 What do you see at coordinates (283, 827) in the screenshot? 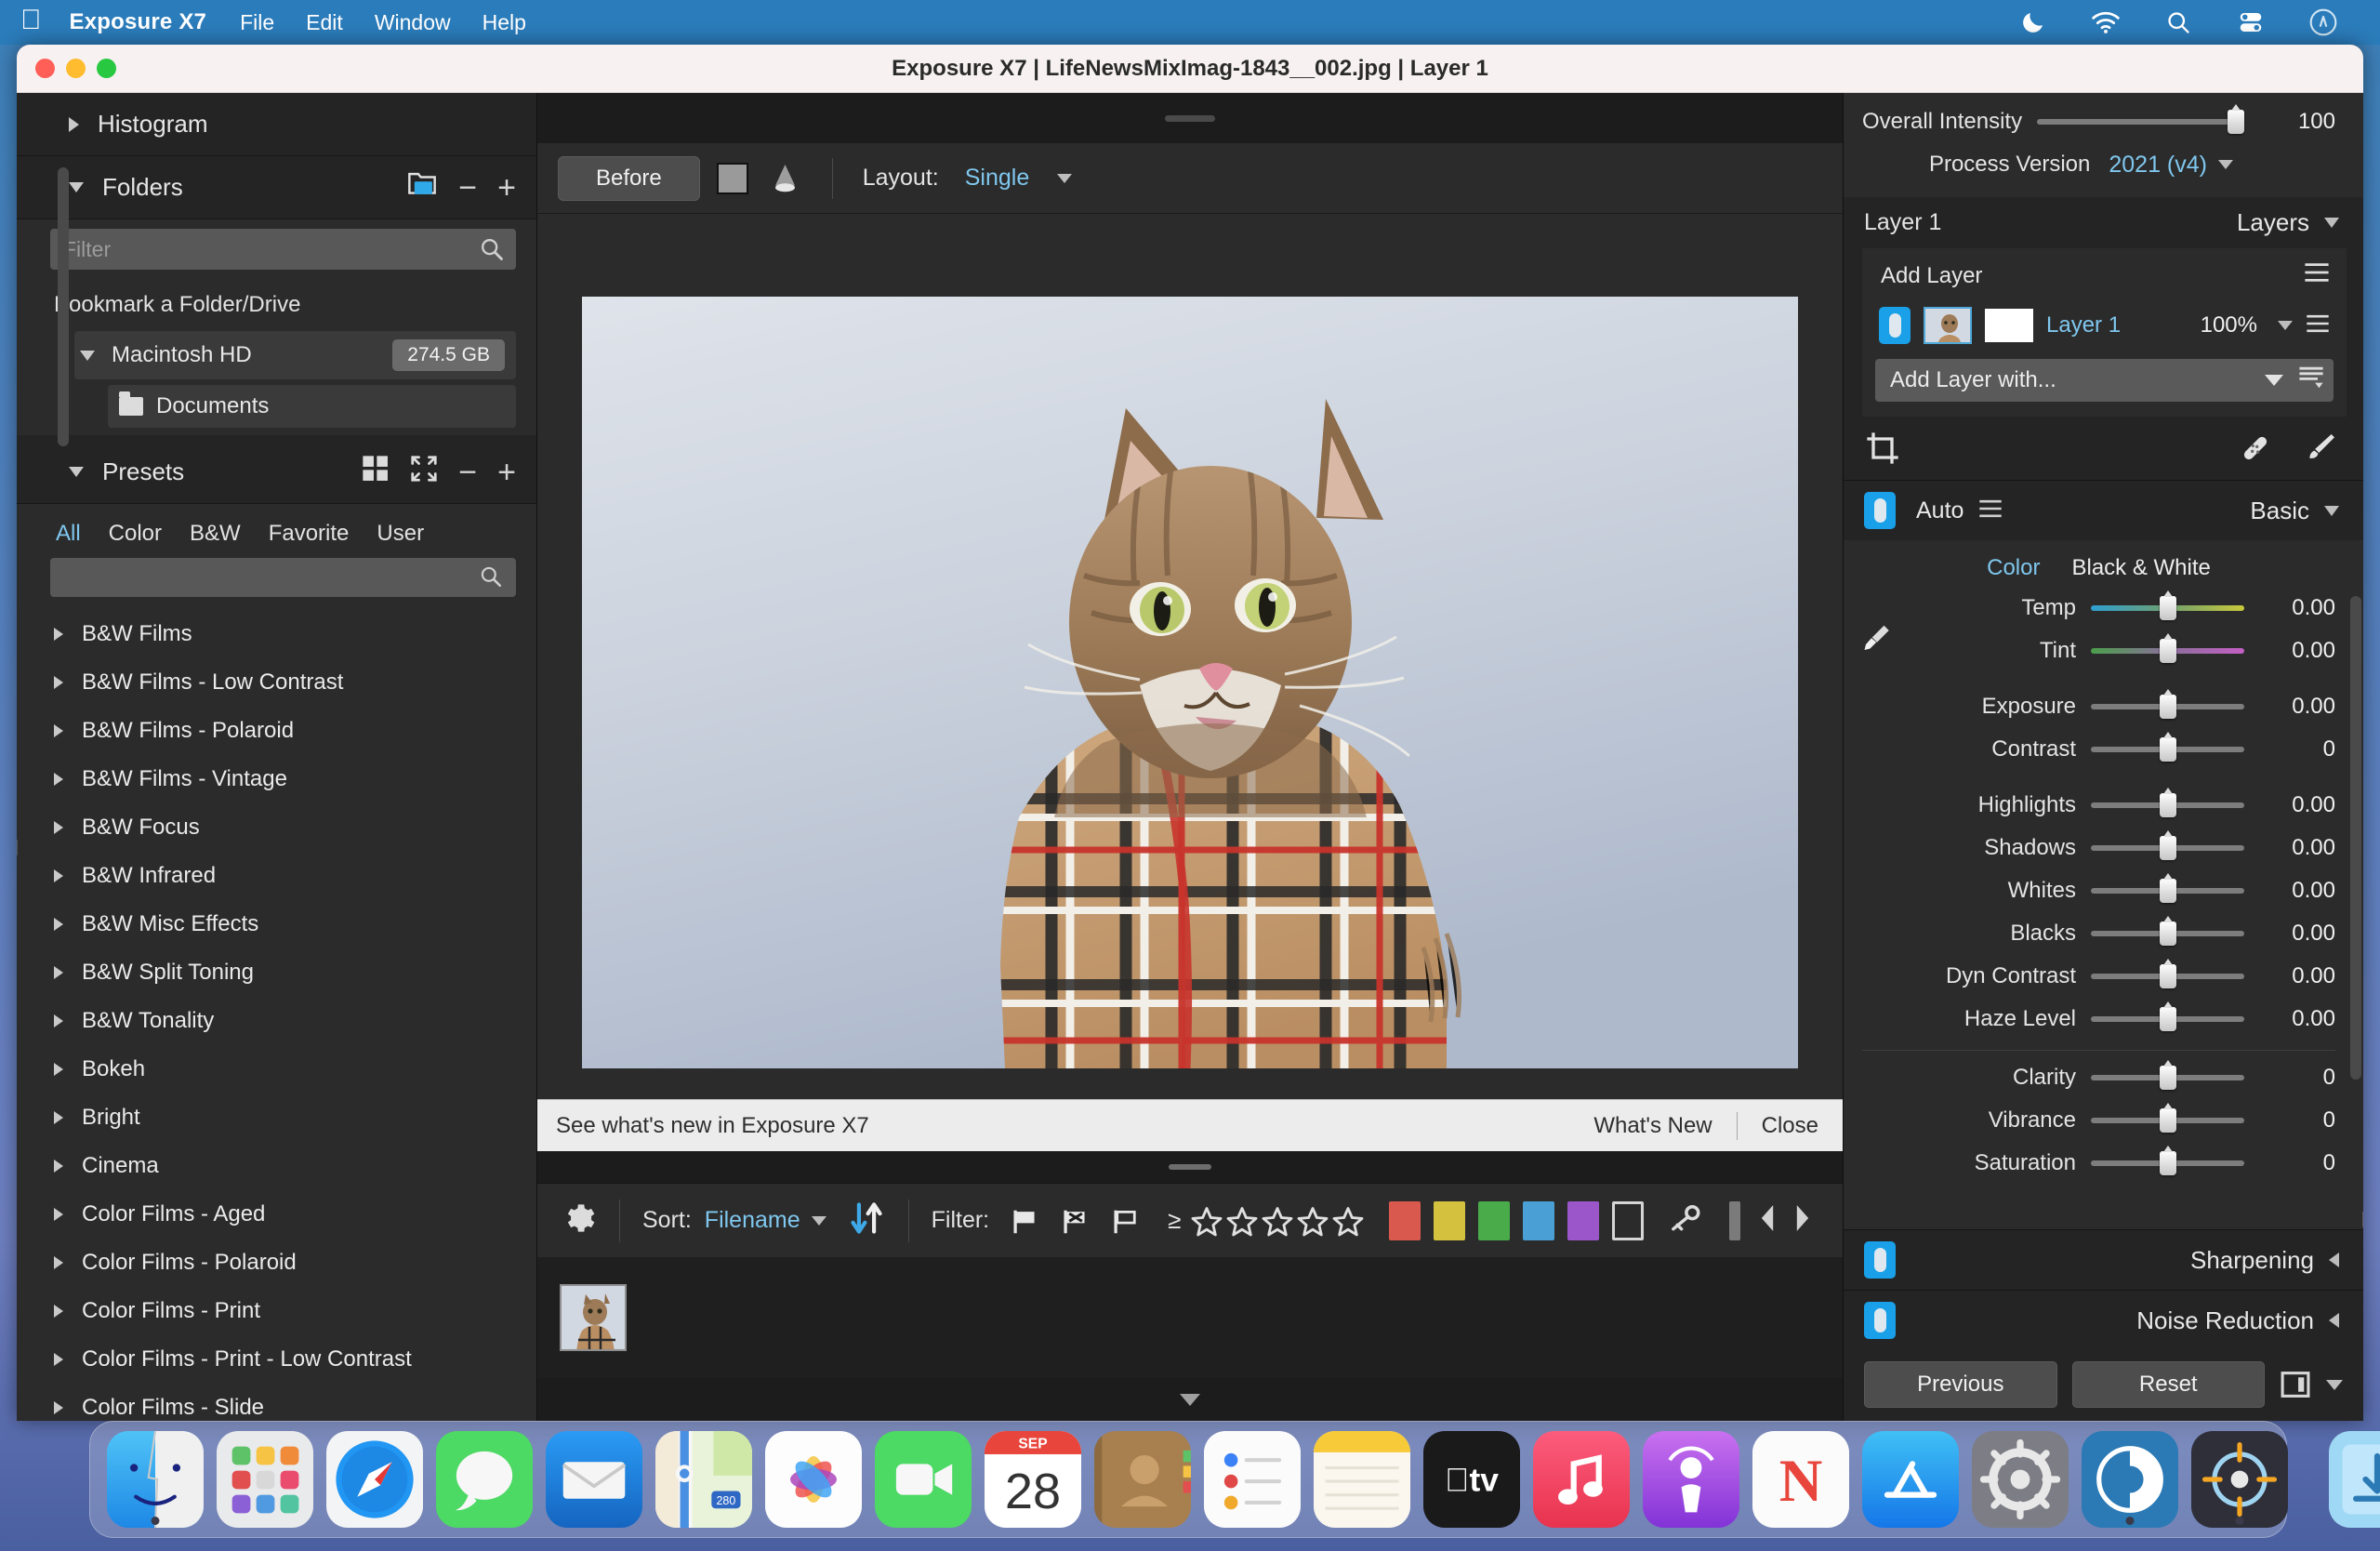
I see `preset-item: B&W Focus` at bounding box center [283, 827].